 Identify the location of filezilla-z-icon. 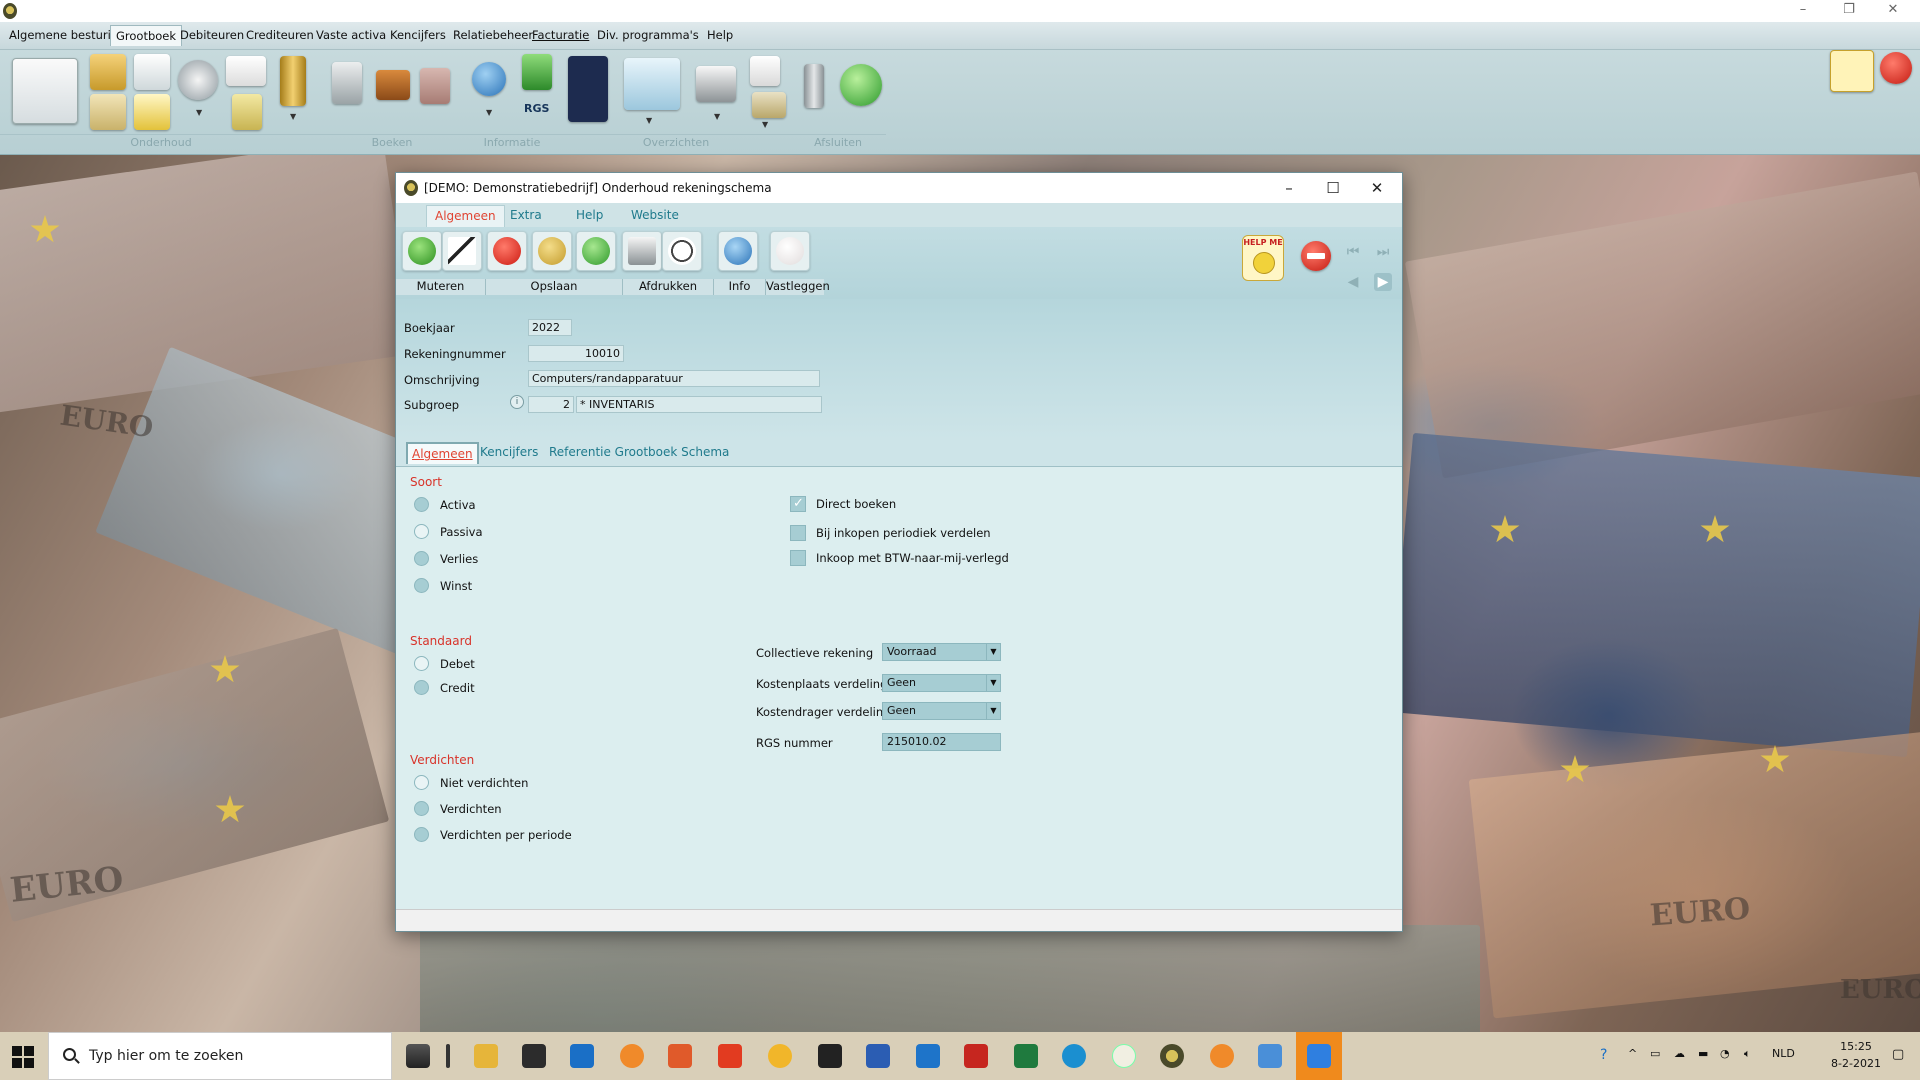
(830, 1056).